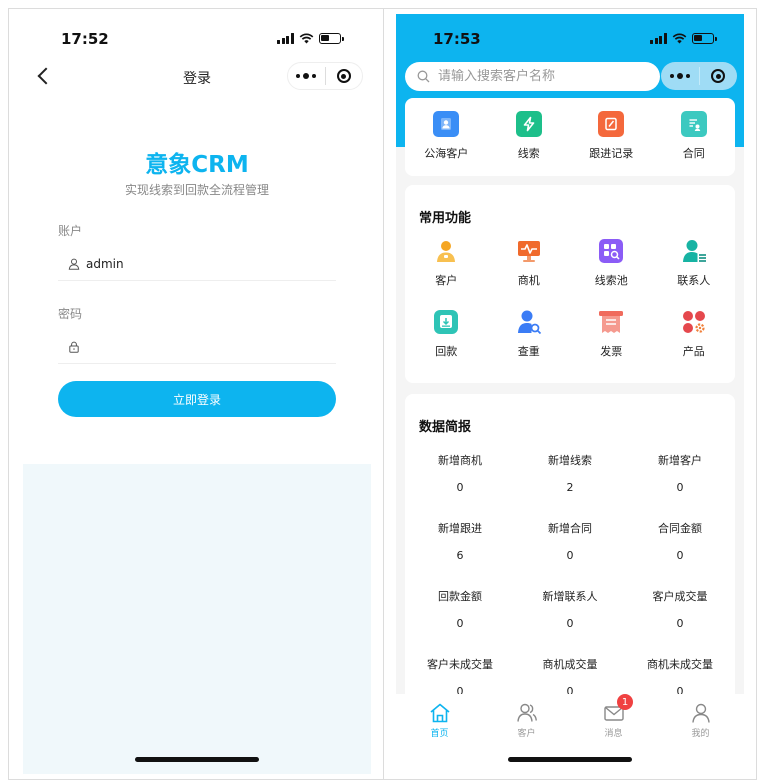 Image resolution: width=765 pixels, height=782 pixels. I want to click on function-product: 产品, so click(694, 334).